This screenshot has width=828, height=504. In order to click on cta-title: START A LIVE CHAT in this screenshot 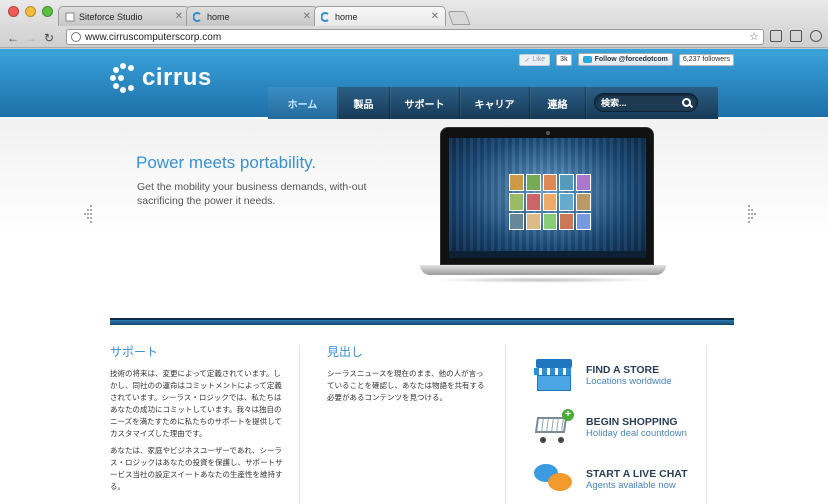, I will do `click(637, 473)`.